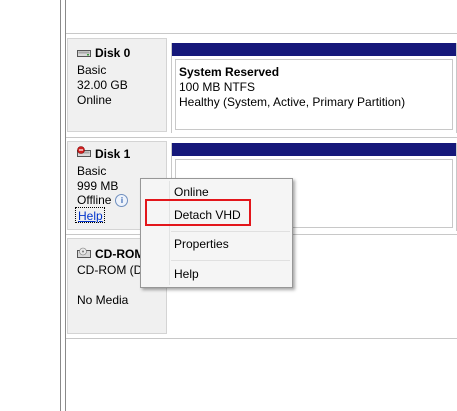  What do you see at coordinates (90, 215) in the screenshot?
I see `help-link-focus` at bounding box center [90, 215].